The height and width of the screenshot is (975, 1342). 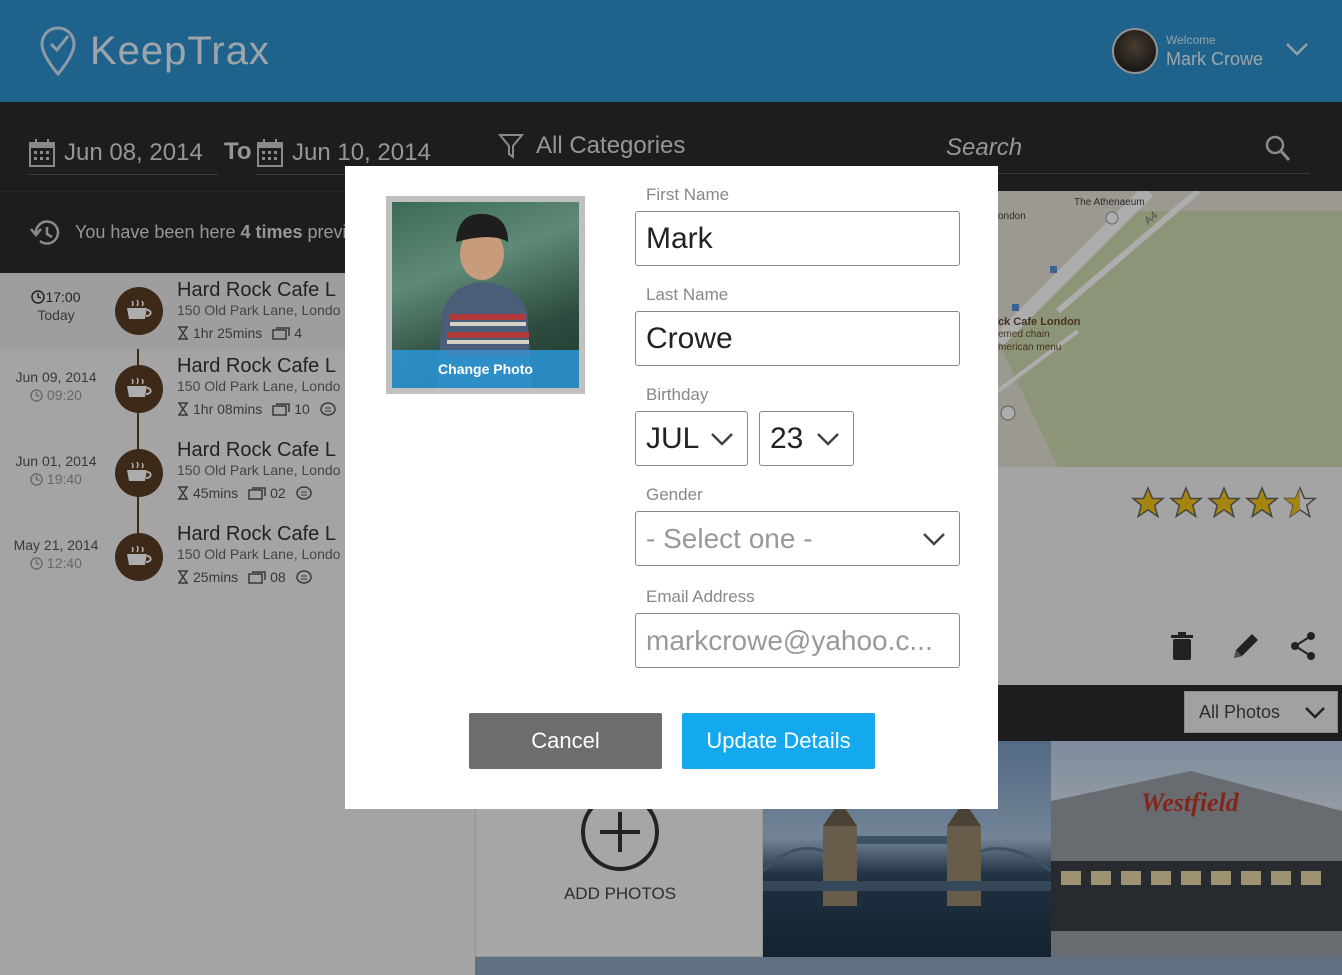 I want to click on last-name-field: Crowe, so click(x=797, y=338).